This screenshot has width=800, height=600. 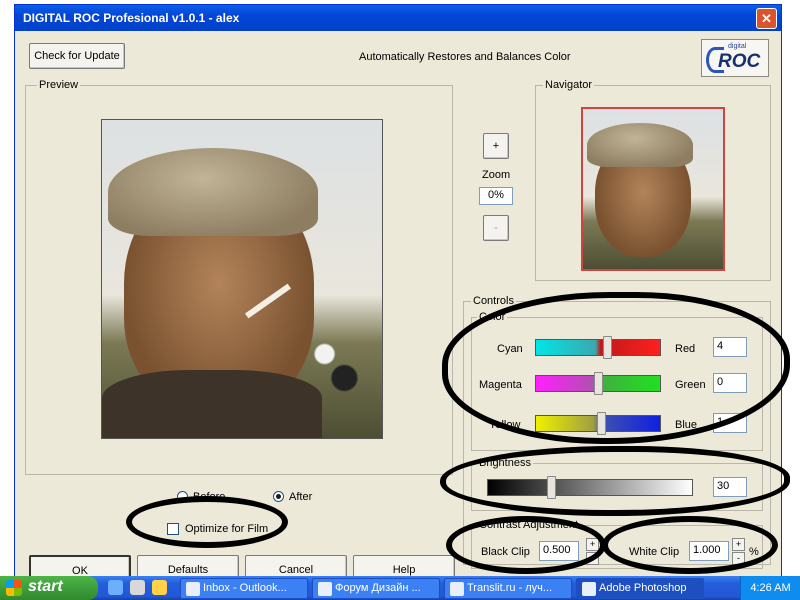 What do you see at coordinates (640, 145) in the screenshot?
I see `navigator-cap` at bounding box center [640, 145].